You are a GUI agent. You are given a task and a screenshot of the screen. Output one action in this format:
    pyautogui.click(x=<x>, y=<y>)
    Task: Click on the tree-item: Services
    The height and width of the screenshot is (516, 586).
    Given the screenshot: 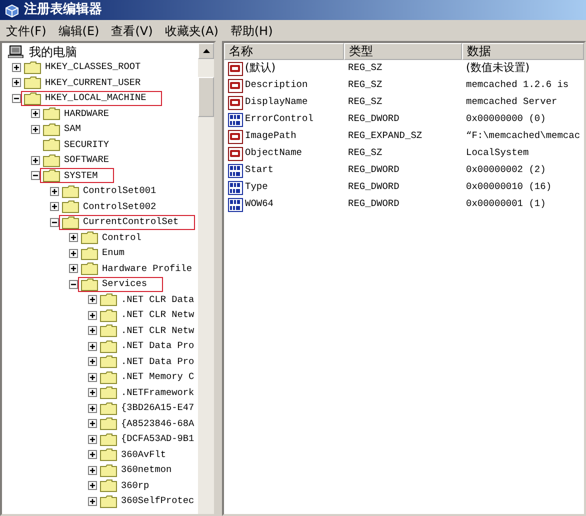 What is the action you would take?
    pyautogui.click(x=124, y=284)
    